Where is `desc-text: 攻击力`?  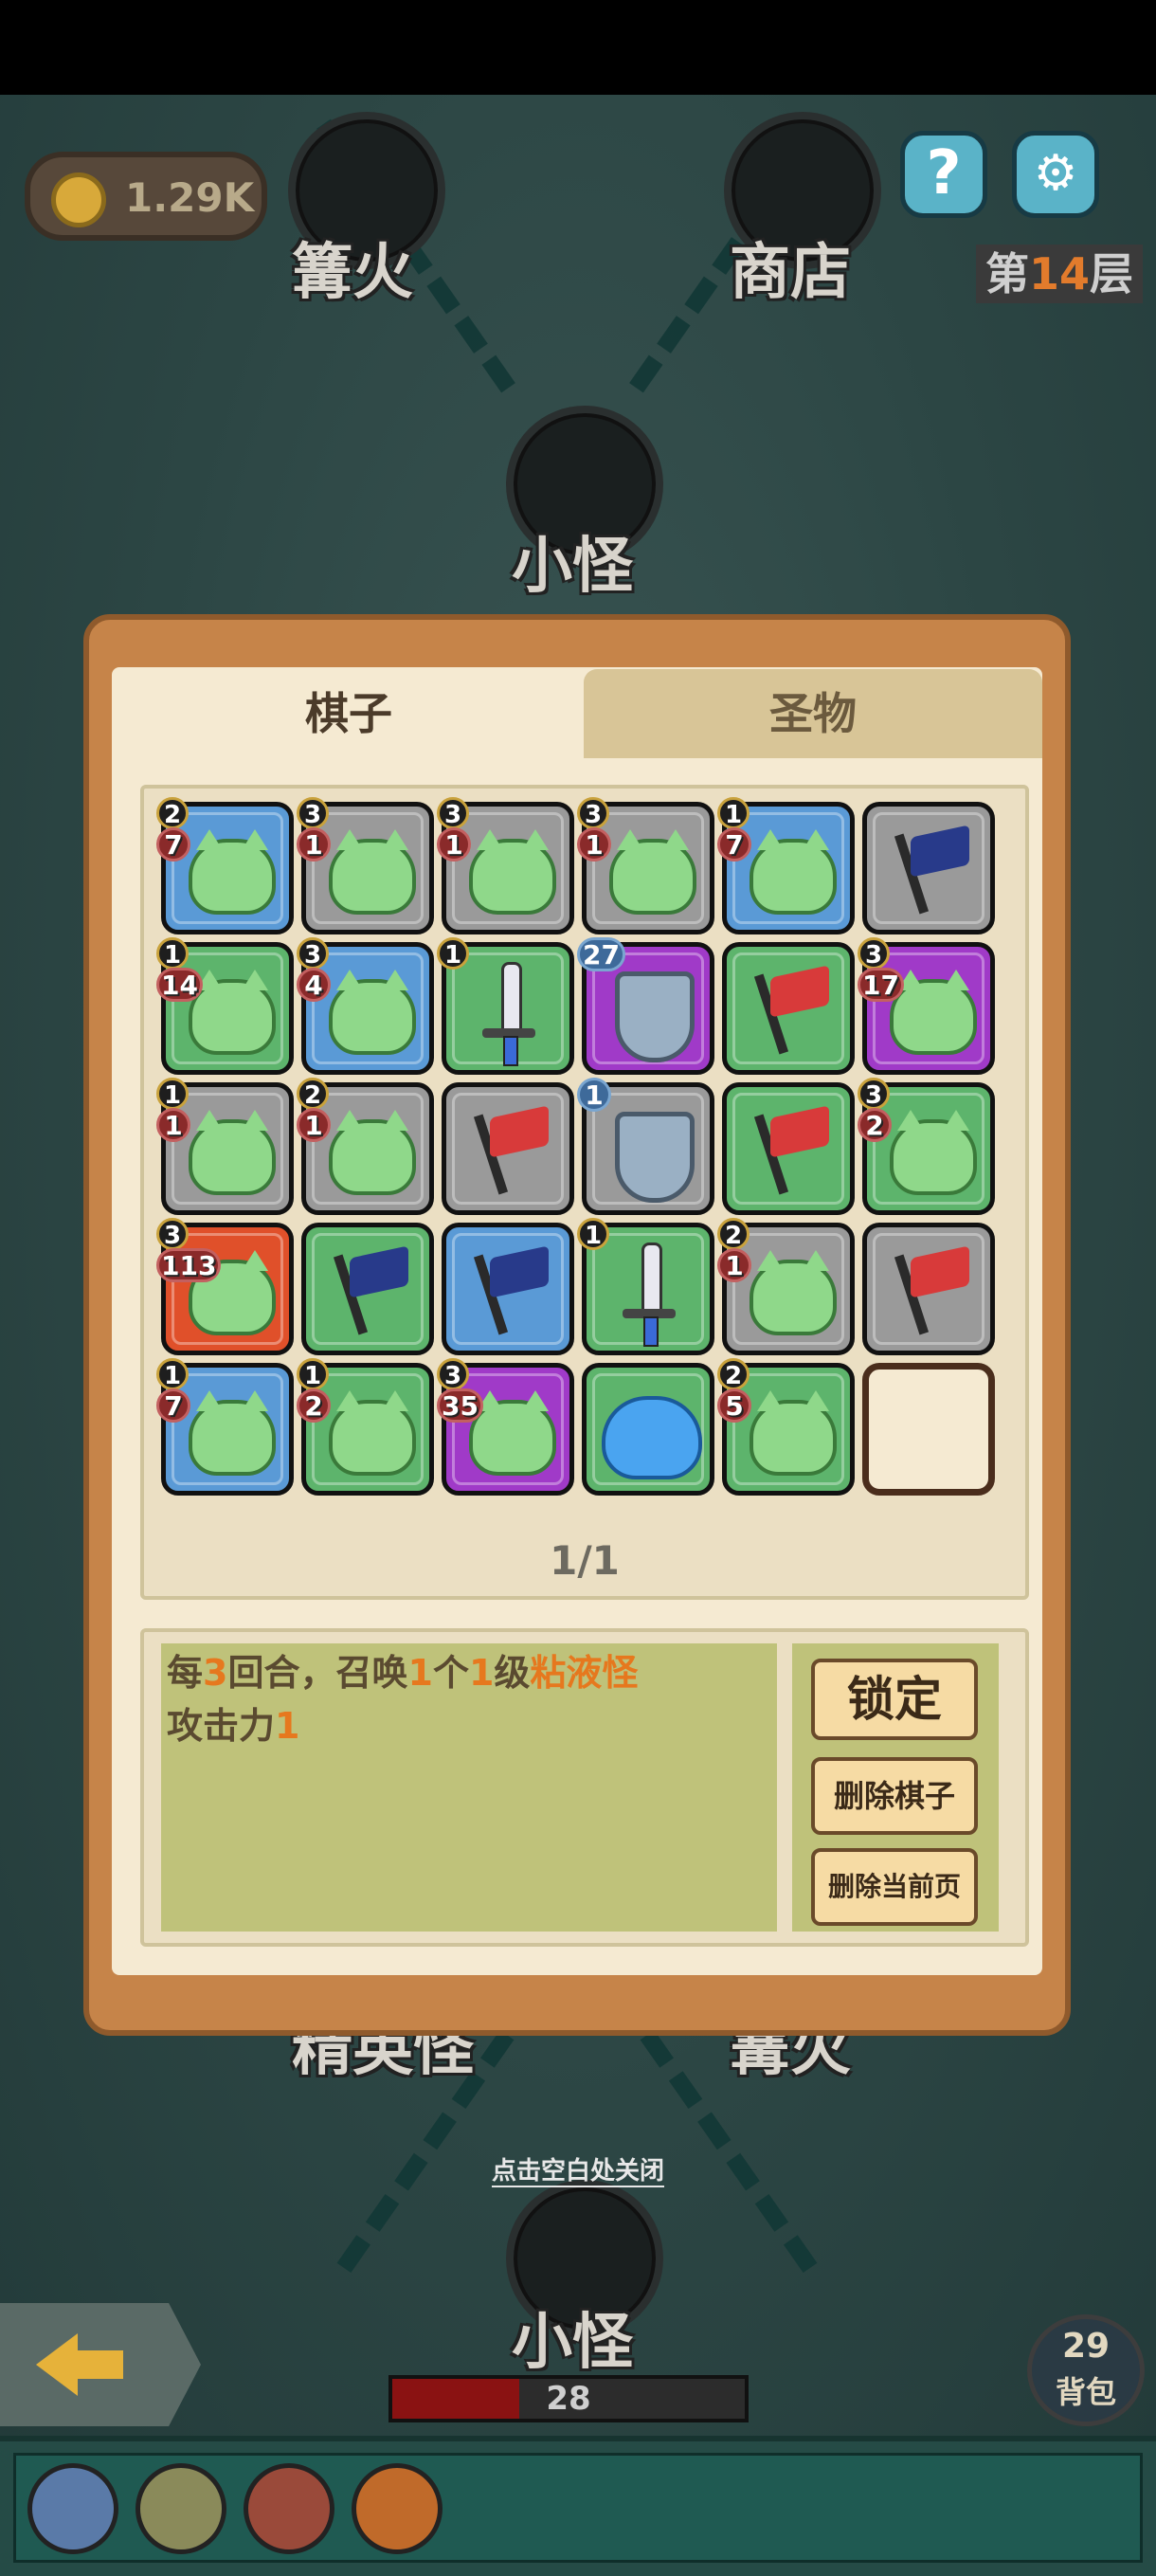
desc-text: 攻击力 is located at coordinates (221, 1726).